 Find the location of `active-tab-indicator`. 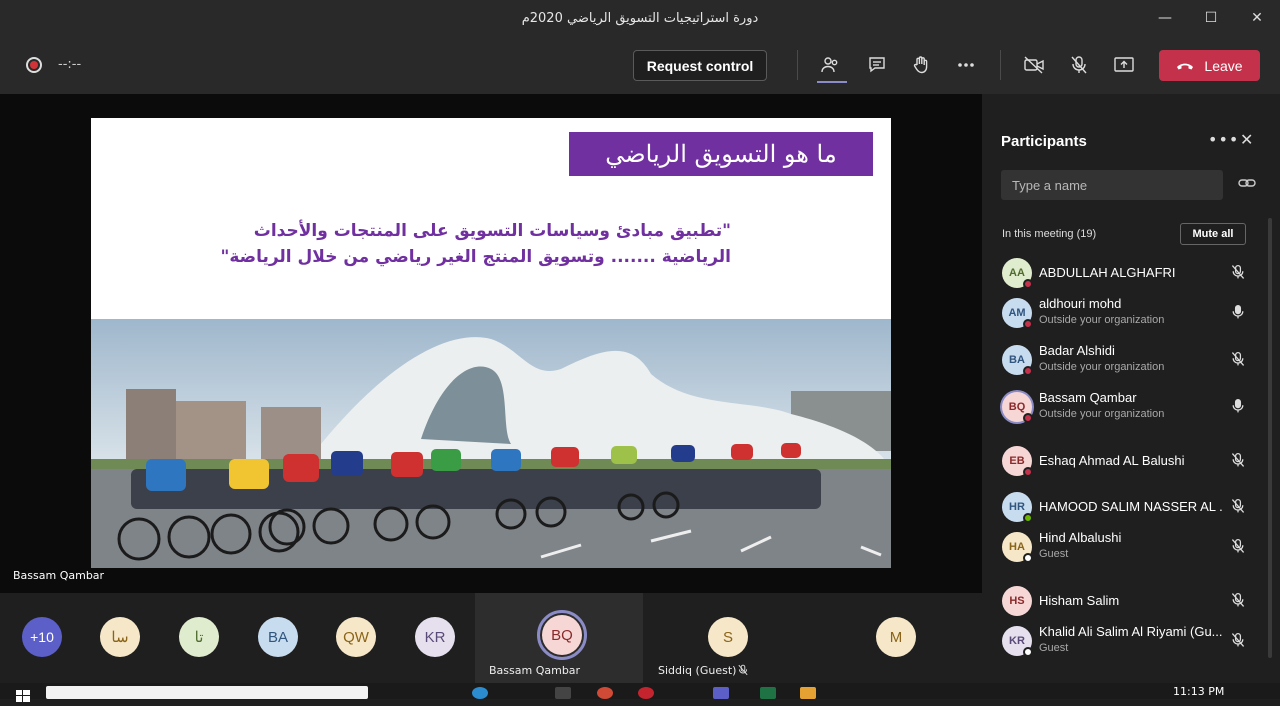

active-tab-indicator is located at coordinates (832, 82).